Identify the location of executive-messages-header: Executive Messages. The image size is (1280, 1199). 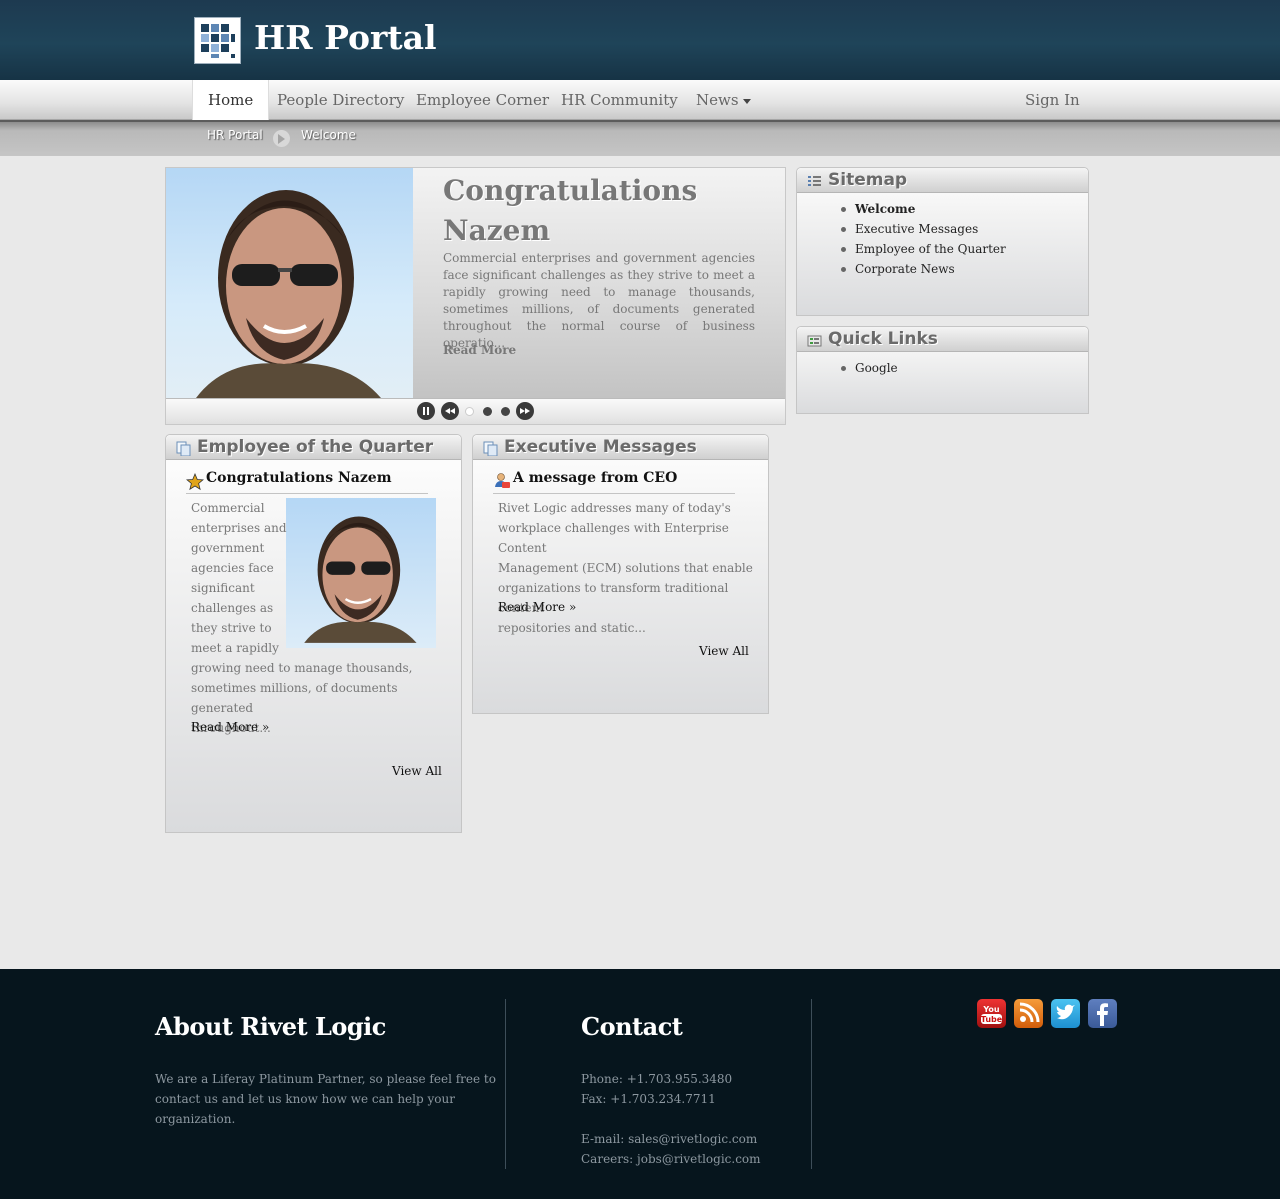
(620, 447).